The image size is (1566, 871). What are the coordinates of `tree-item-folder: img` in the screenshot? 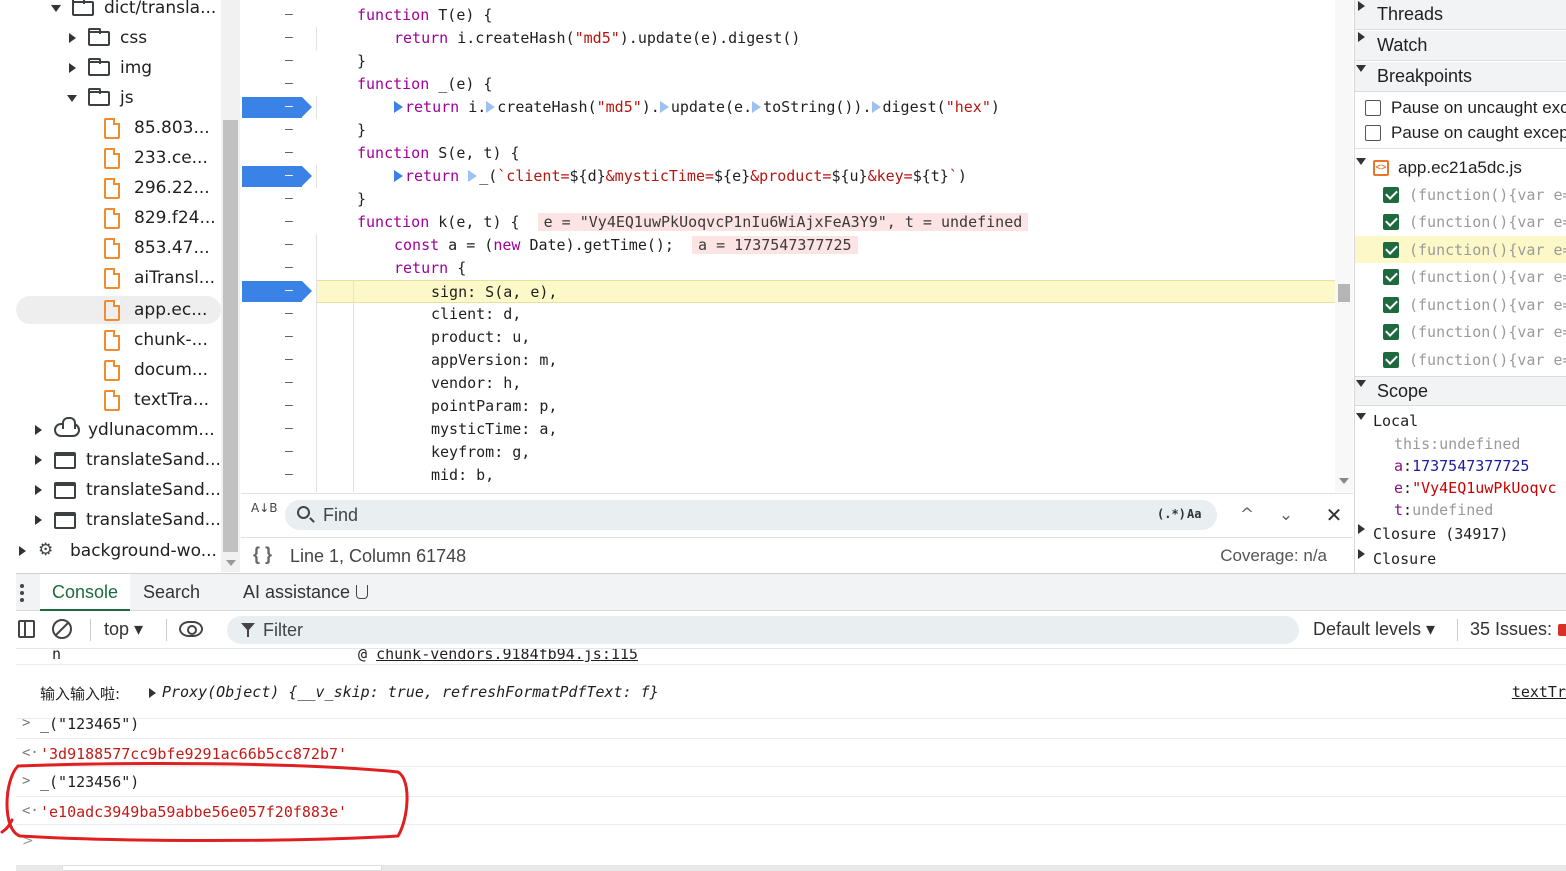 It's located at (118, 68).